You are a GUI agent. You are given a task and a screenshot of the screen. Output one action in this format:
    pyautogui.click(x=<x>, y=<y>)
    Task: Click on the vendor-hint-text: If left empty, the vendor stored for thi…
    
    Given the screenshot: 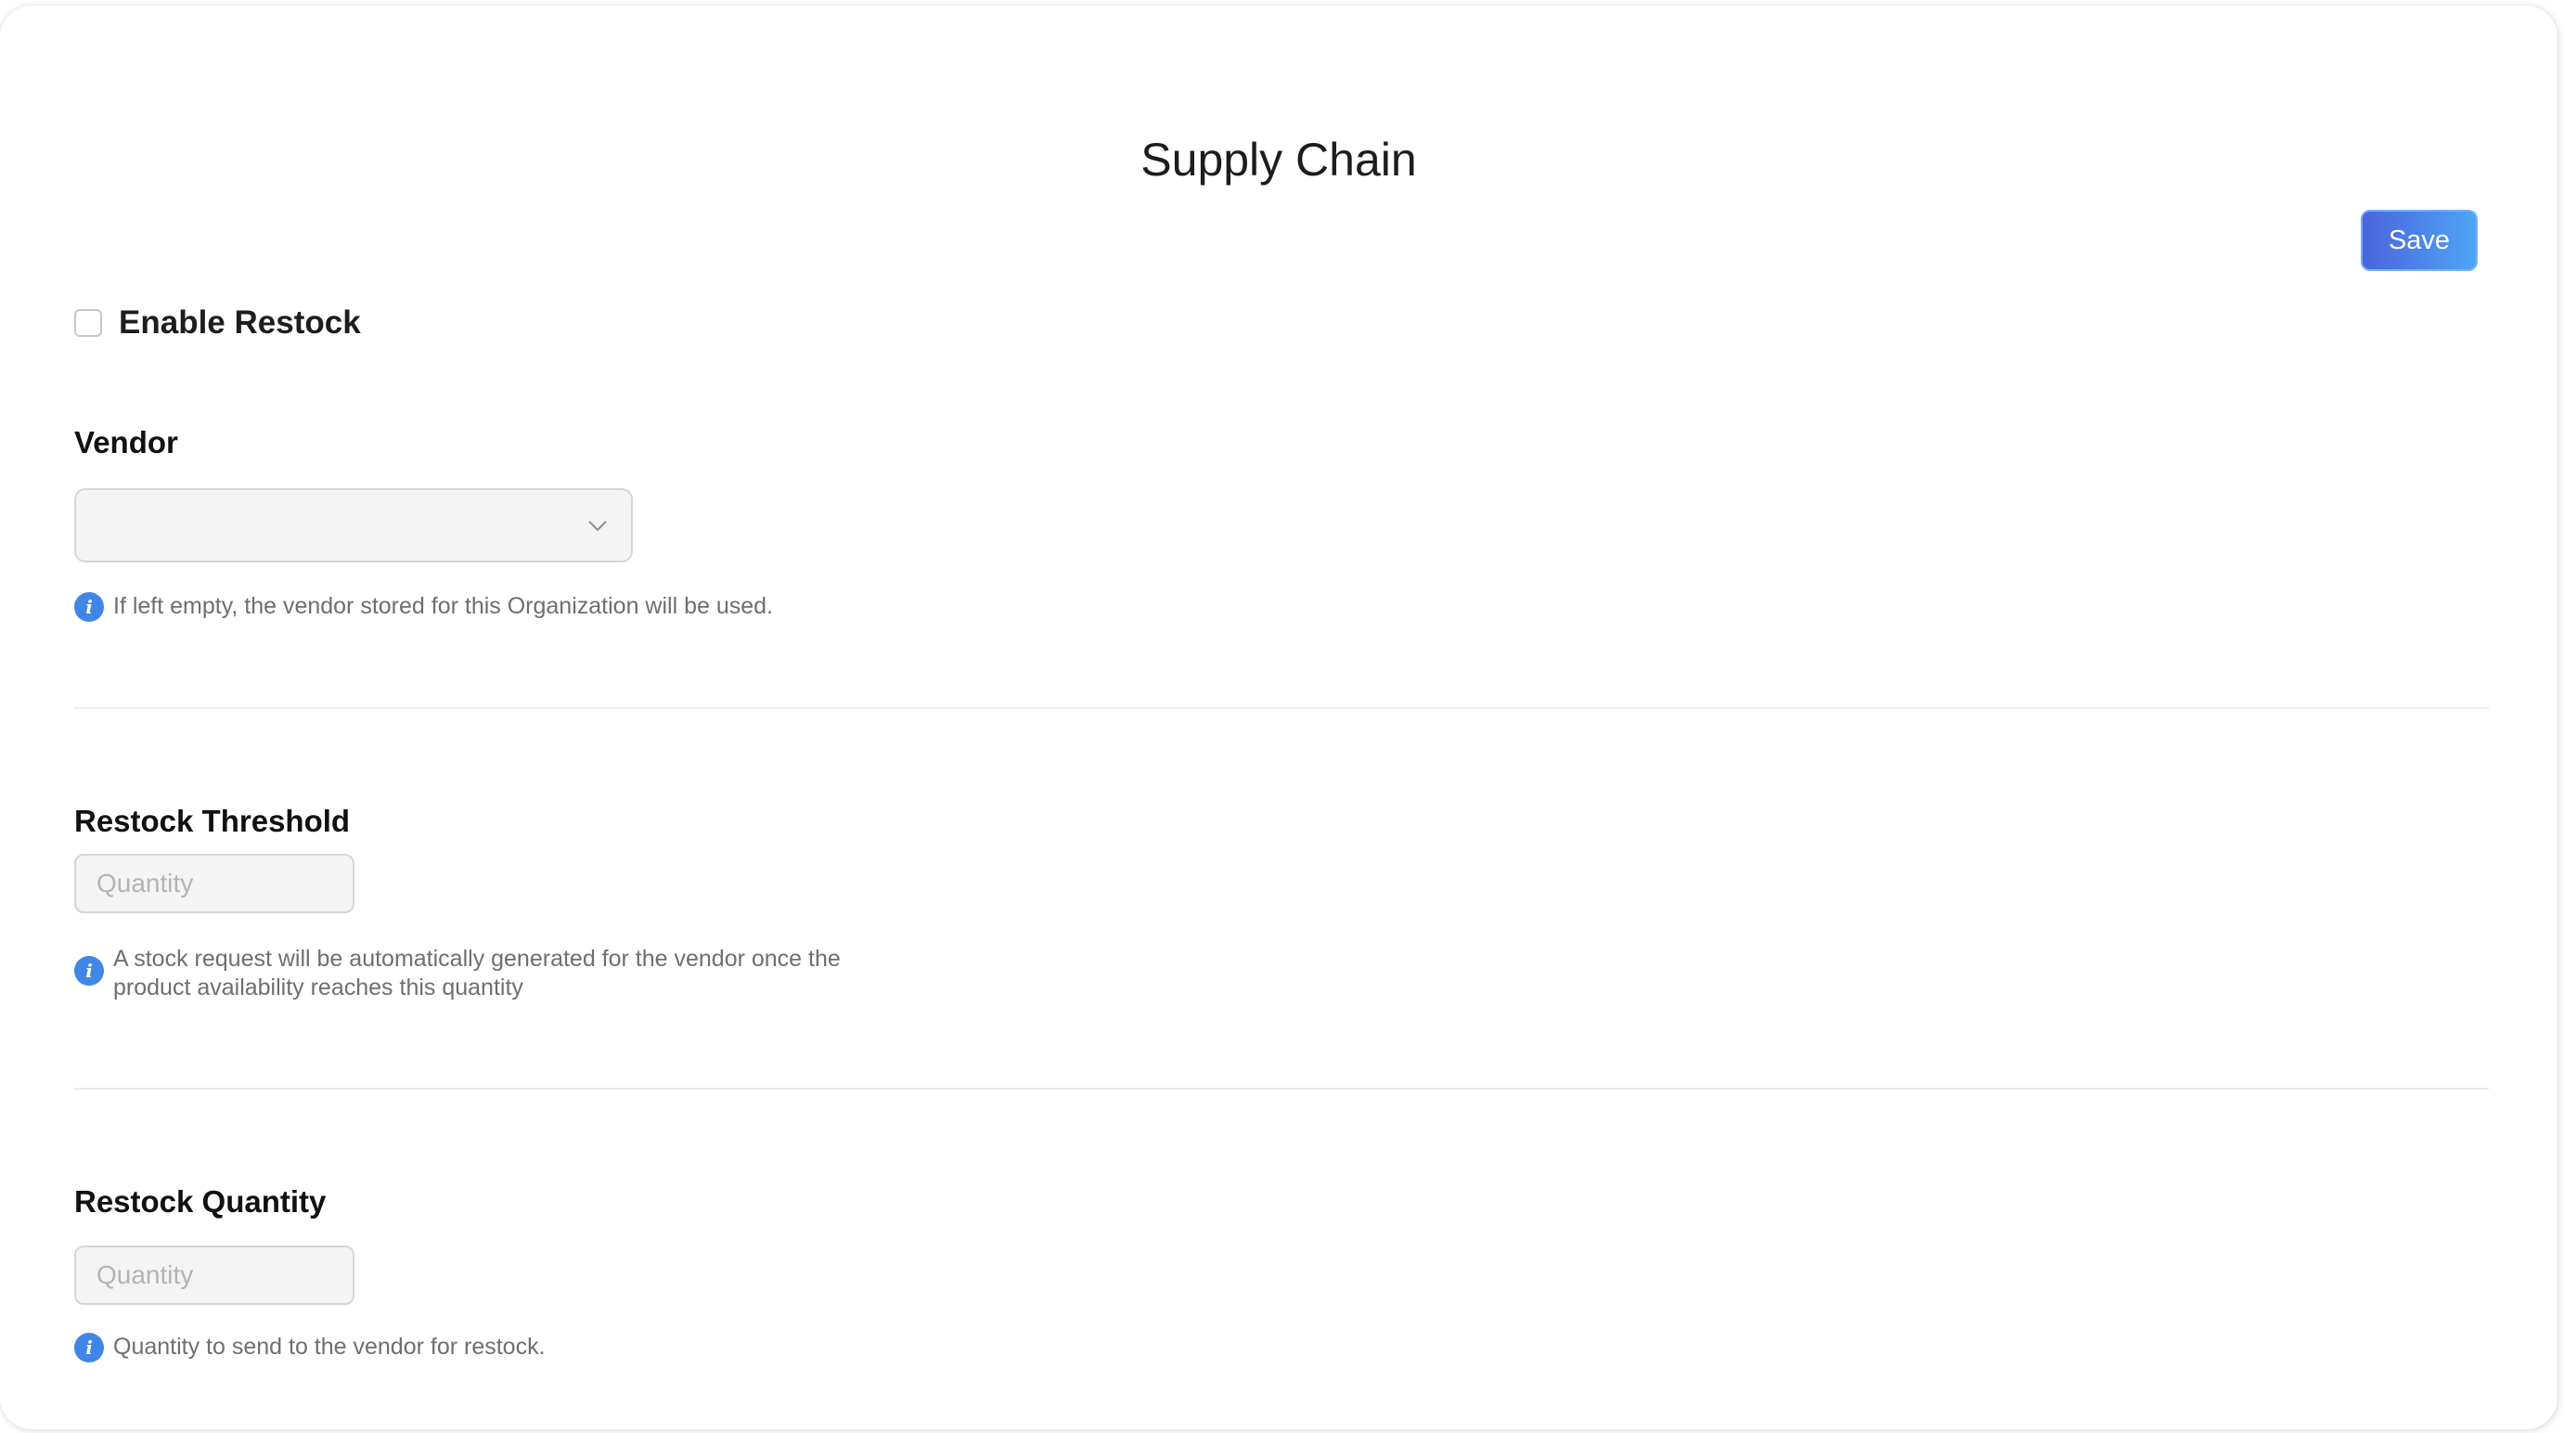 What is the action you would take?
    pyautogui.click(x=443, y=606)
    